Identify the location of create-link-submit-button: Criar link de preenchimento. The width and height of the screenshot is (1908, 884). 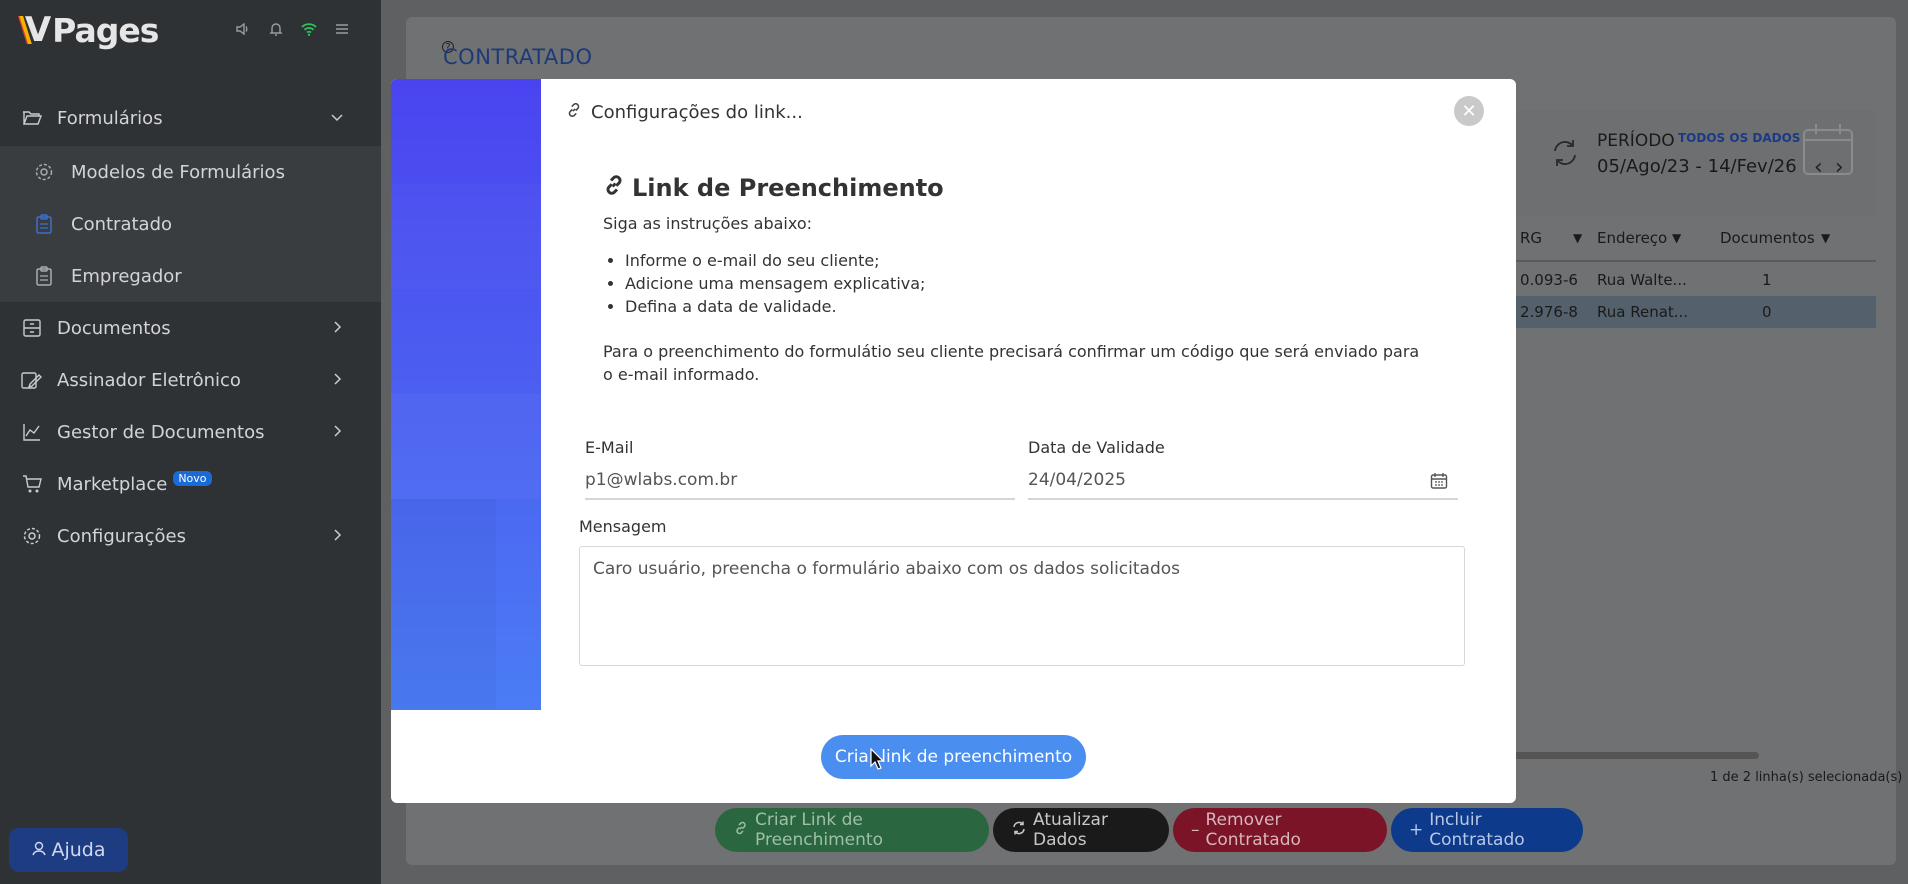
(953, 757).